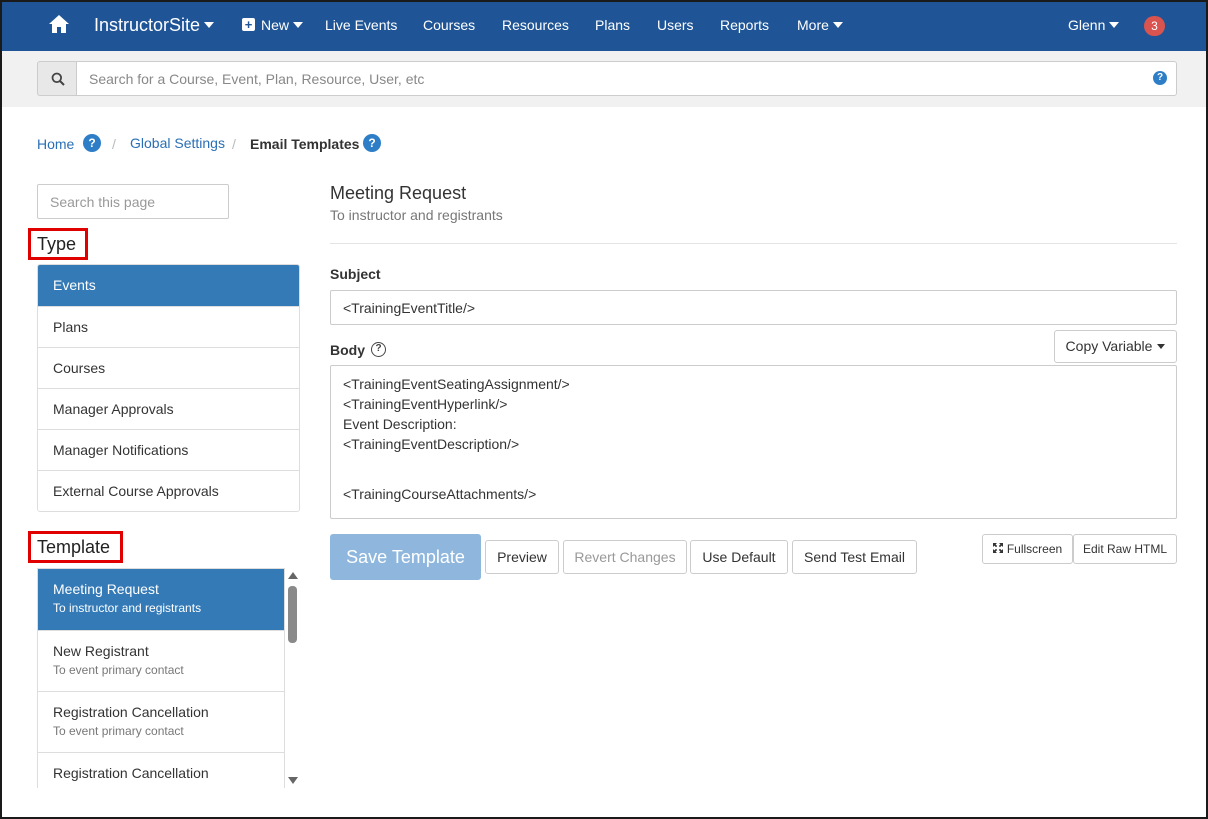 The width and height of the screenshot is (1208, 819). What do you see at coordinates (1160, 78) in the screenshot?
I see `search-help-icon: ?` at bounding box center [1160, 78].